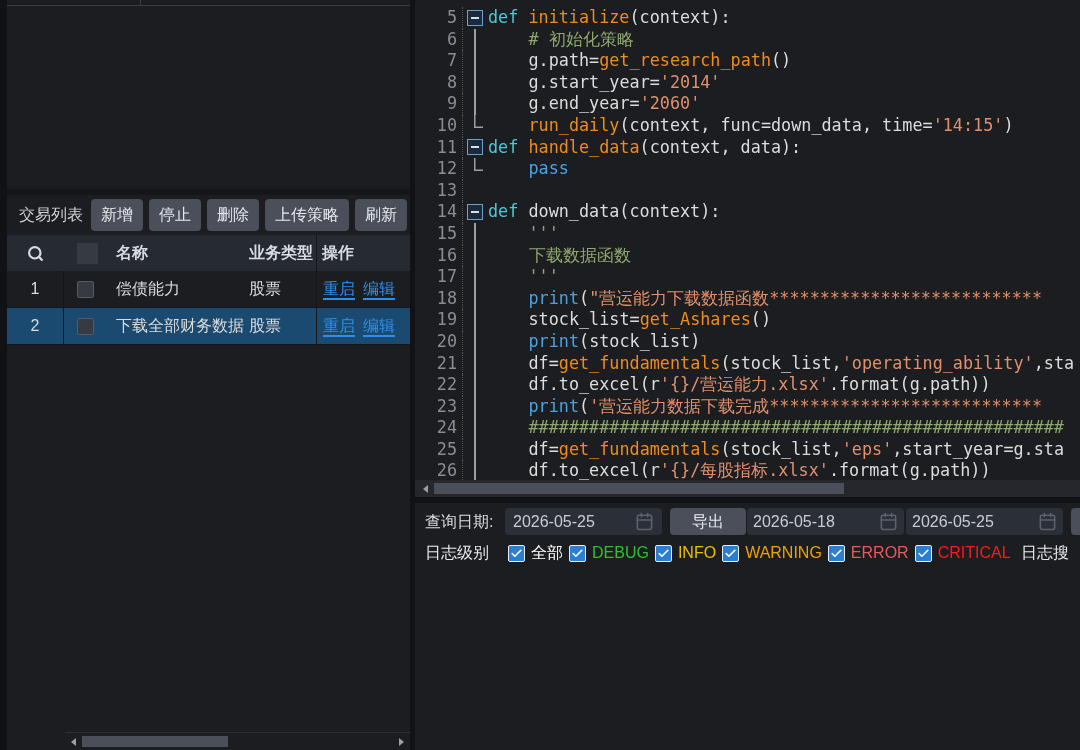 Image resolution: width=1080 pixels, height=750 pixels. Describe the element at coordinates (180, 325) in the screenshot. I see `table-cell: 下载全部财务数据` at that location.